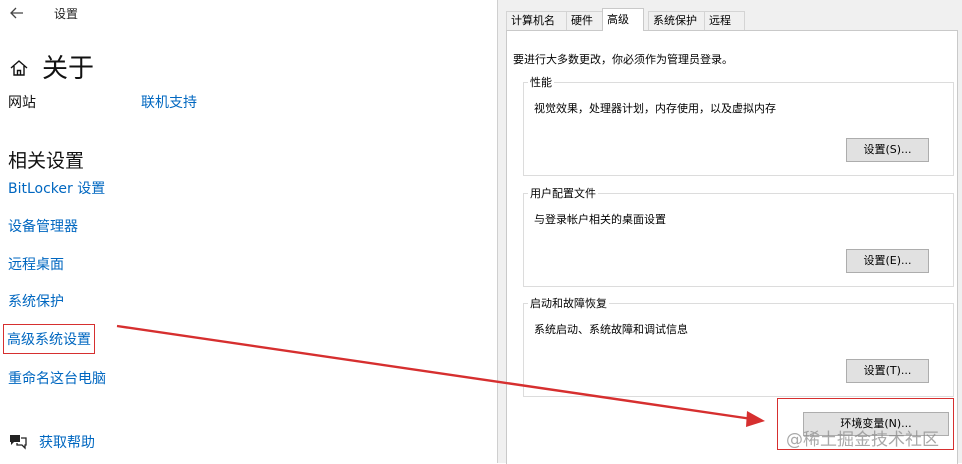 Image resolution: width=962 pixels, height=464 pixels. I want to click on annotation-arrow, so click(440, 375).